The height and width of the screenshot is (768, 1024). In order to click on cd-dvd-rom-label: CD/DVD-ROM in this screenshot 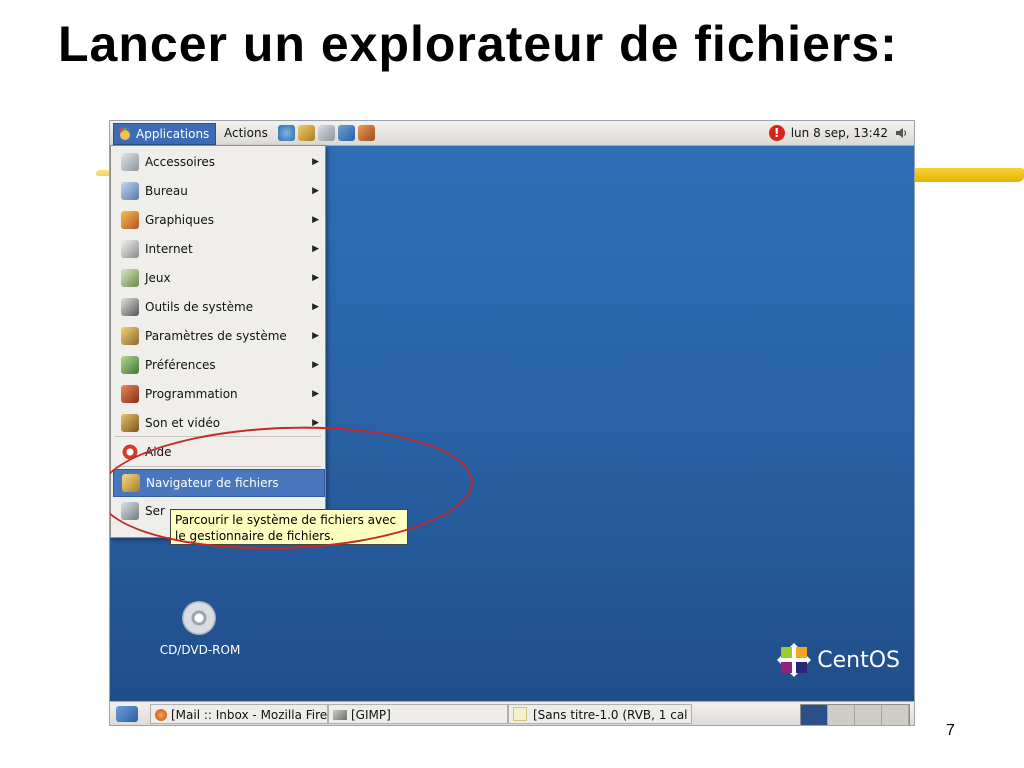, I will do `click(200, 650)`.